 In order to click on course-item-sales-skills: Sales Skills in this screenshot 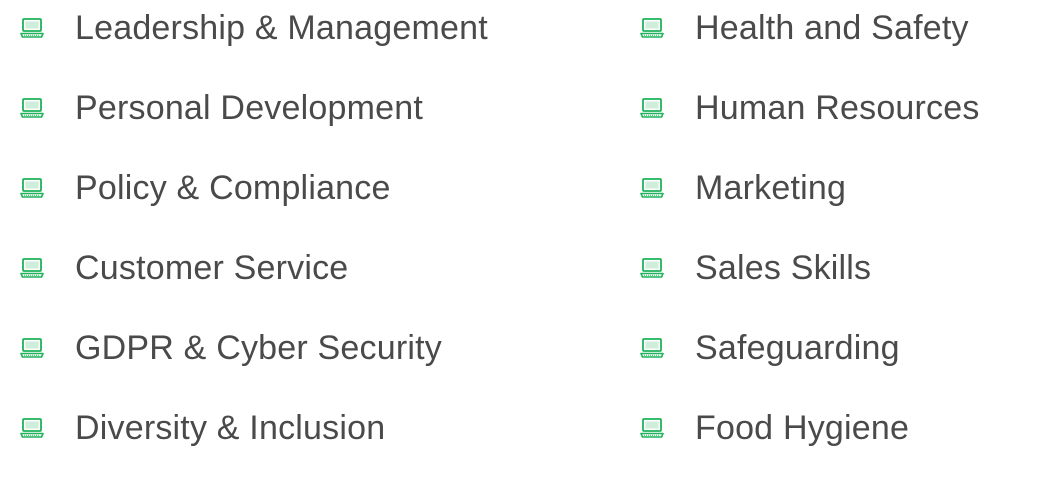, I will do `click(810, 280)`.